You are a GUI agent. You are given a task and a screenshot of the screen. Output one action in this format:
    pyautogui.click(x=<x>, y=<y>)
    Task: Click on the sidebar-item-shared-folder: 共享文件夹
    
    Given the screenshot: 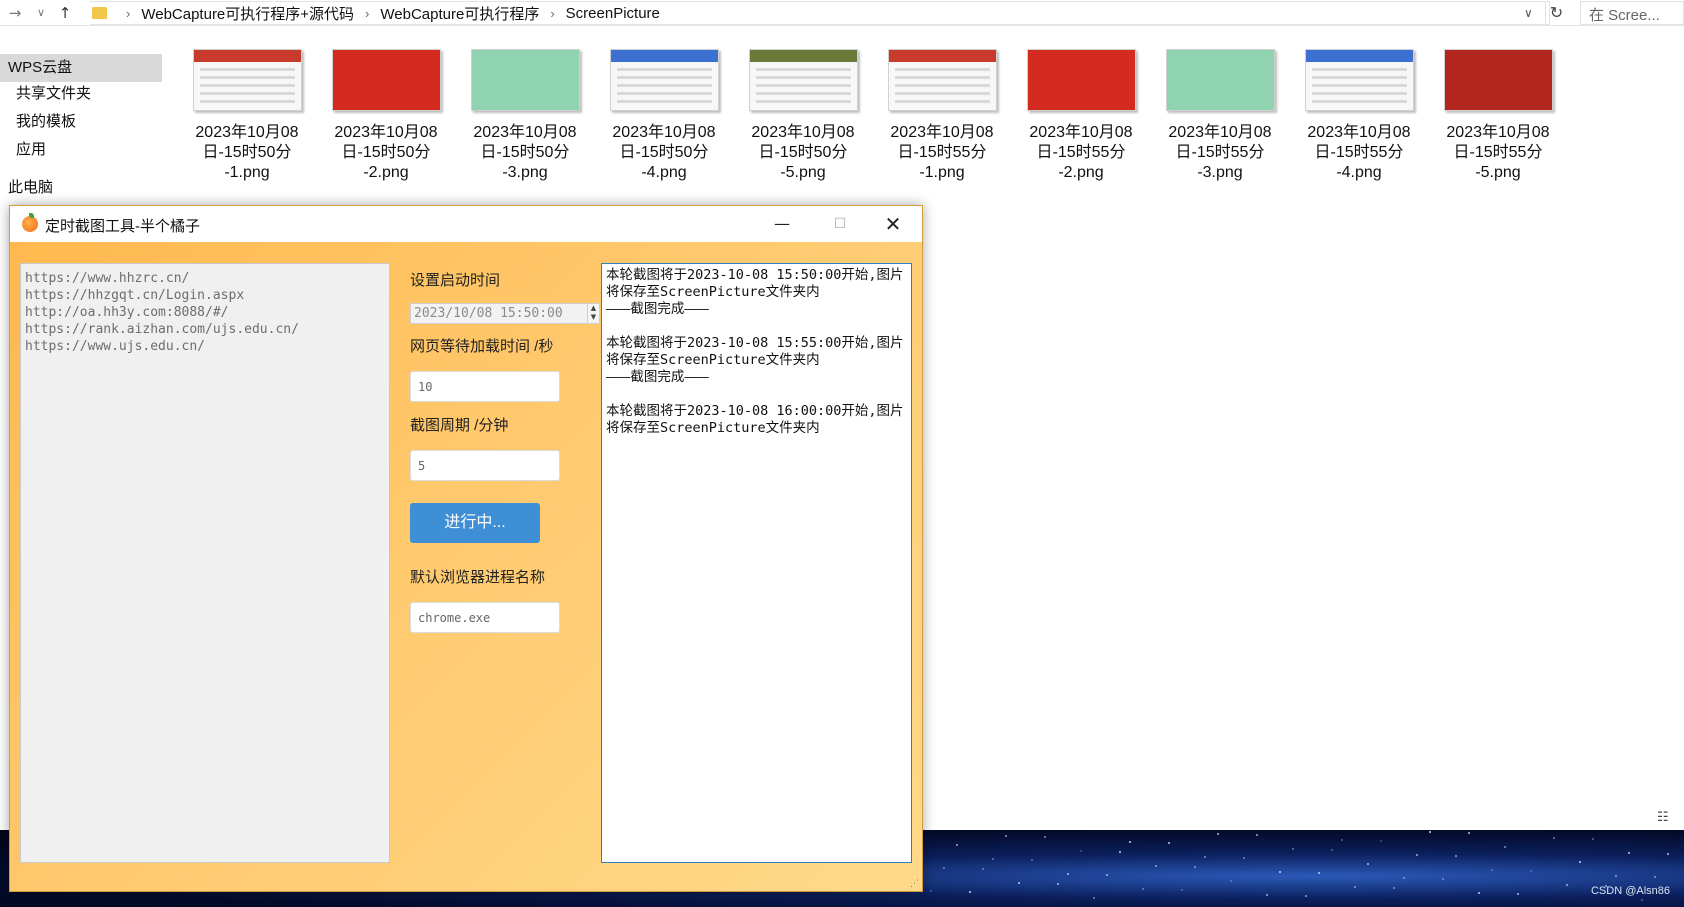 What is the action you would take?
    pyautogui.click(x=81, y=94)
    